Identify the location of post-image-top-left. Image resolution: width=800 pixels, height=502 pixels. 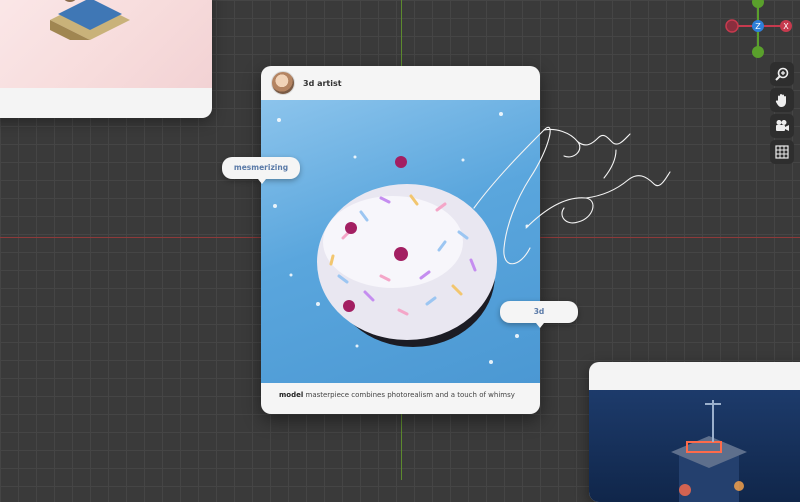
(106, 44).